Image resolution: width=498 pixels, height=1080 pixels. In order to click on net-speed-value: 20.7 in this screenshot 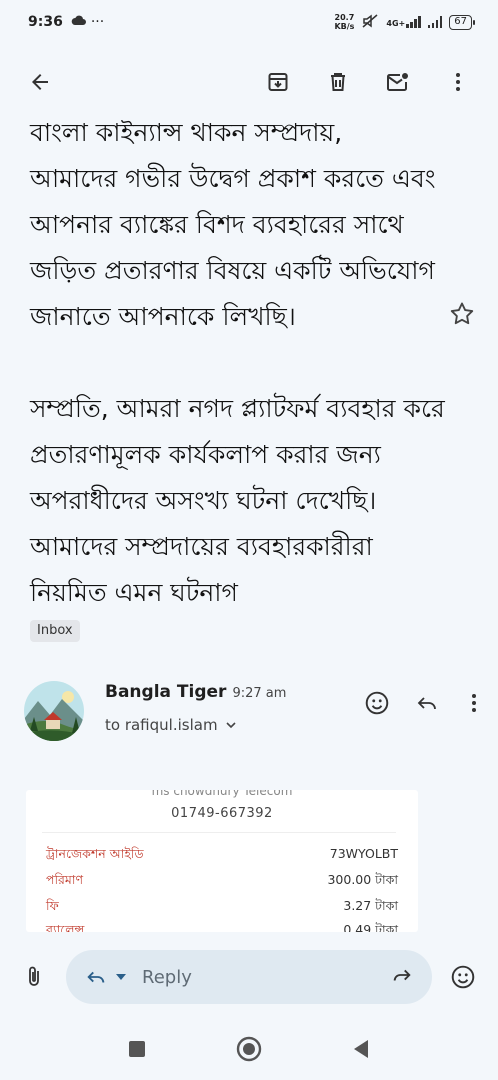, I will do `click(344, 17)`.